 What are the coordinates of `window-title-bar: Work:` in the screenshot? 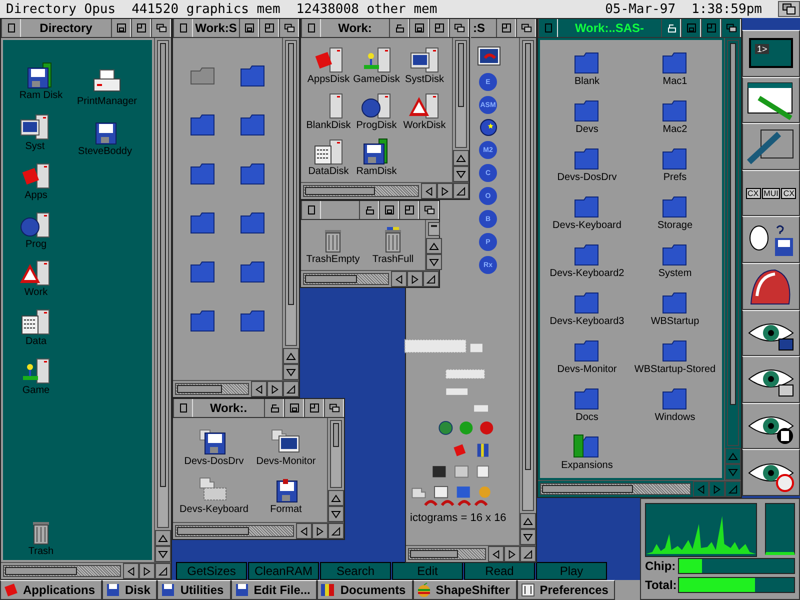 It's located at (385, 28).